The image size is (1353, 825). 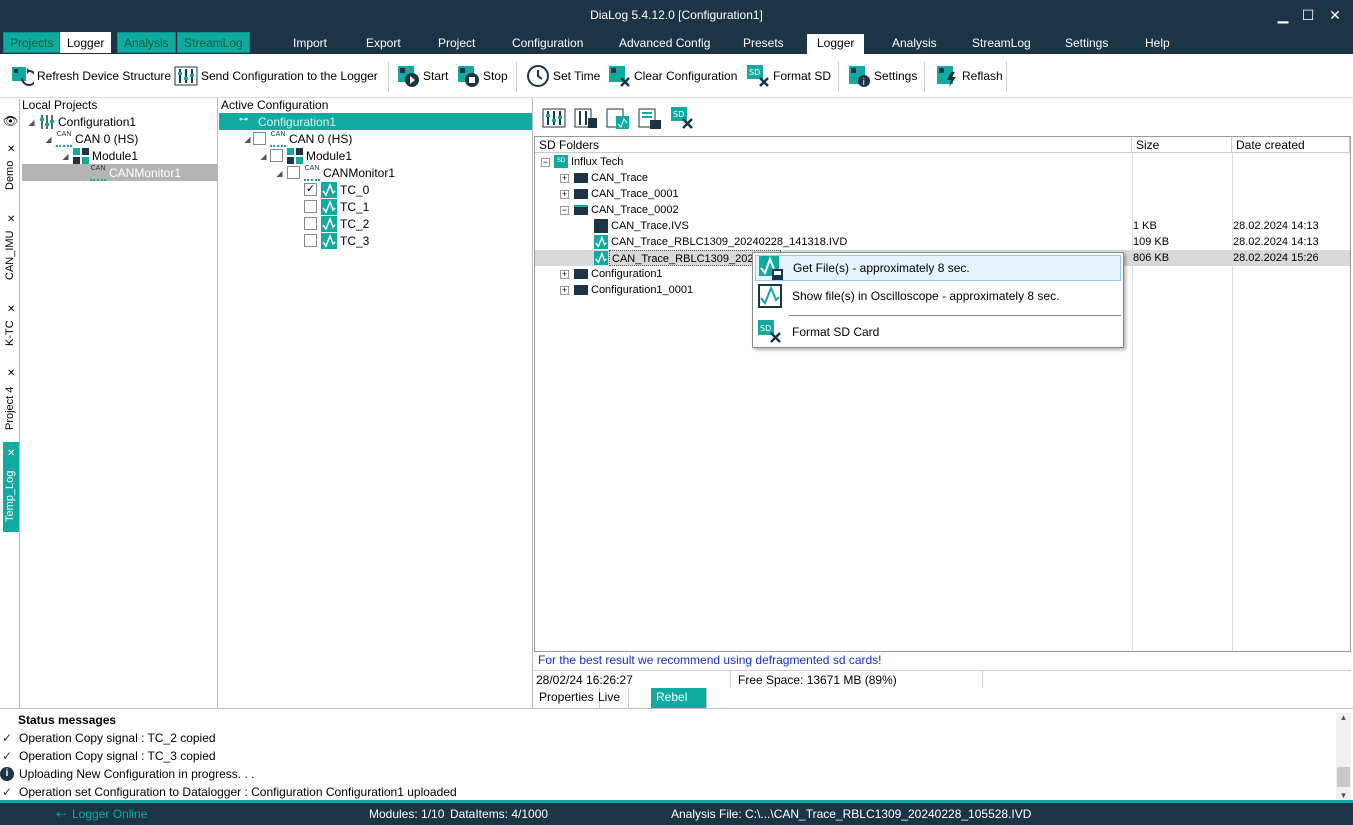 I want to click on tab-logger-left: Logger, so click(x=86, y=42).